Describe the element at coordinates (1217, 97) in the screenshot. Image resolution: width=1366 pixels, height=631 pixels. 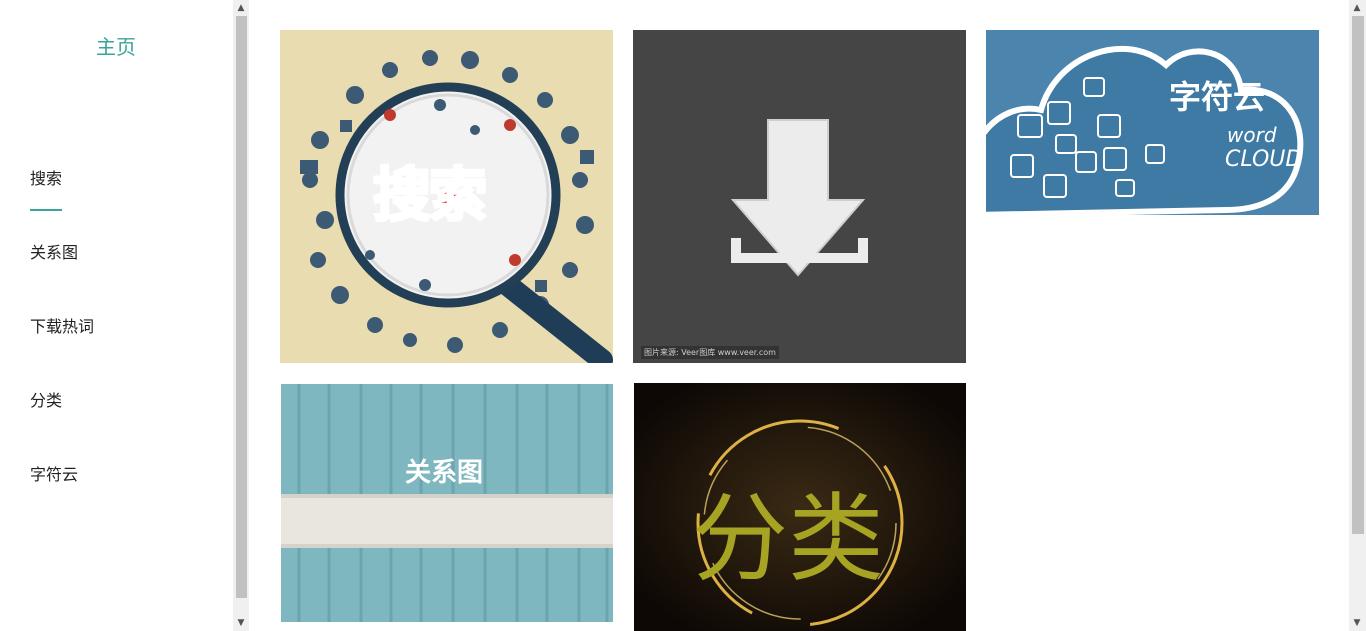
I see `wordcloud-title: 字符云` at that location.